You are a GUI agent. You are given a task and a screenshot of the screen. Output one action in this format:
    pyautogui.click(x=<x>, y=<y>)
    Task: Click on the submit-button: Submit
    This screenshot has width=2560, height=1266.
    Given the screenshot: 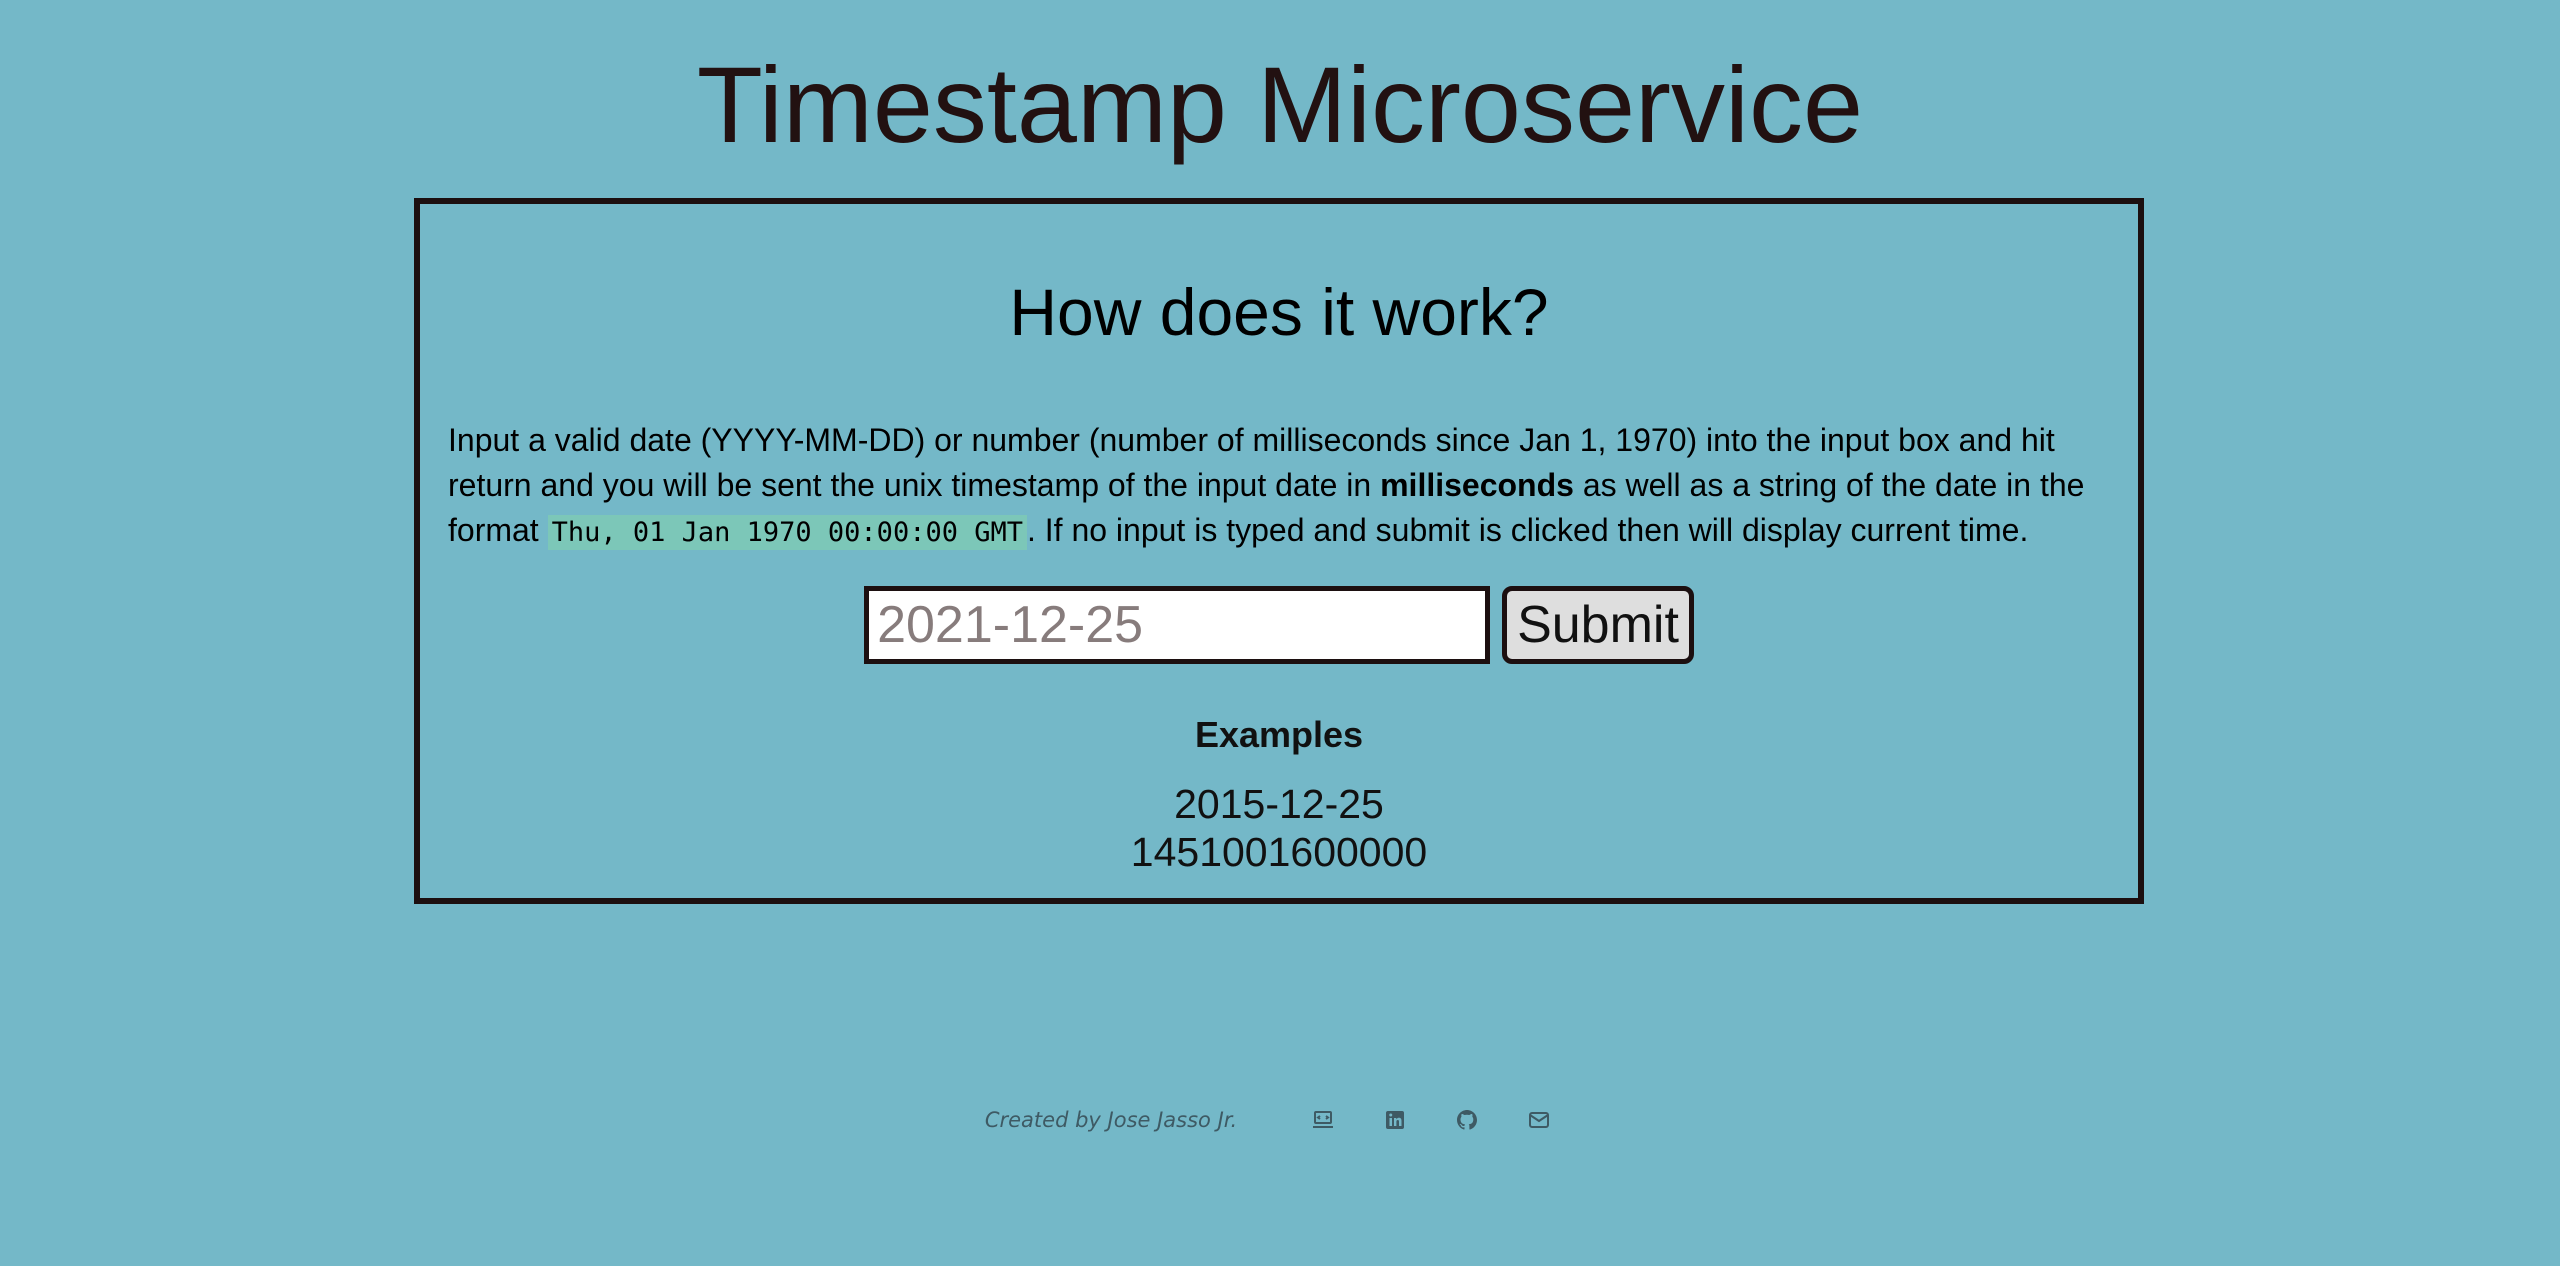 What is the action you would take?
    pyautogui.click(x=1598, y=625)
    